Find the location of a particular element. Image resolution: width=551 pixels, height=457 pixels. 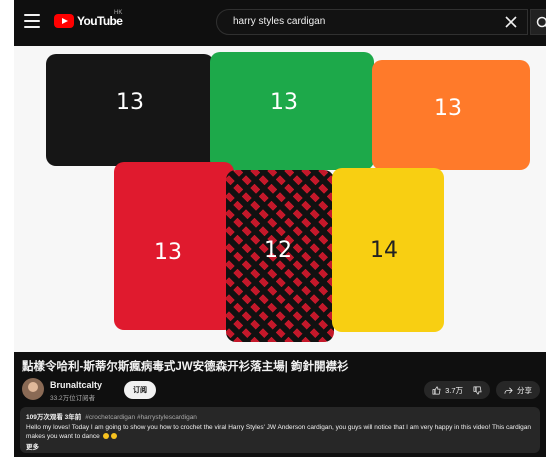

hamburger-menu-icon is located at coordinates (32, 21).